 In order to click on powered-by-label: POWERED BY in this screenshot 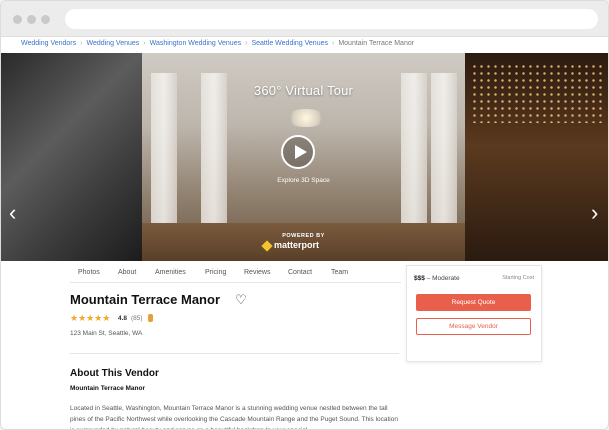, I will do `click(303, 236)`.